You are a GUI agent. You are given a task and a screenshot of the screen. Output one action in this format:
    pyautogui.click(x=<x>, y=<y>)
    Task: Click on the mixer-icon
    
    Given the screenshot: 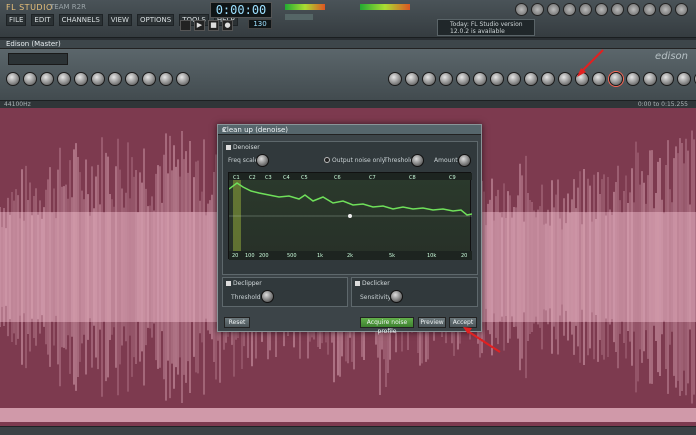 What is the action you would take?
    pyautogui.click(x=569, y=9)
    